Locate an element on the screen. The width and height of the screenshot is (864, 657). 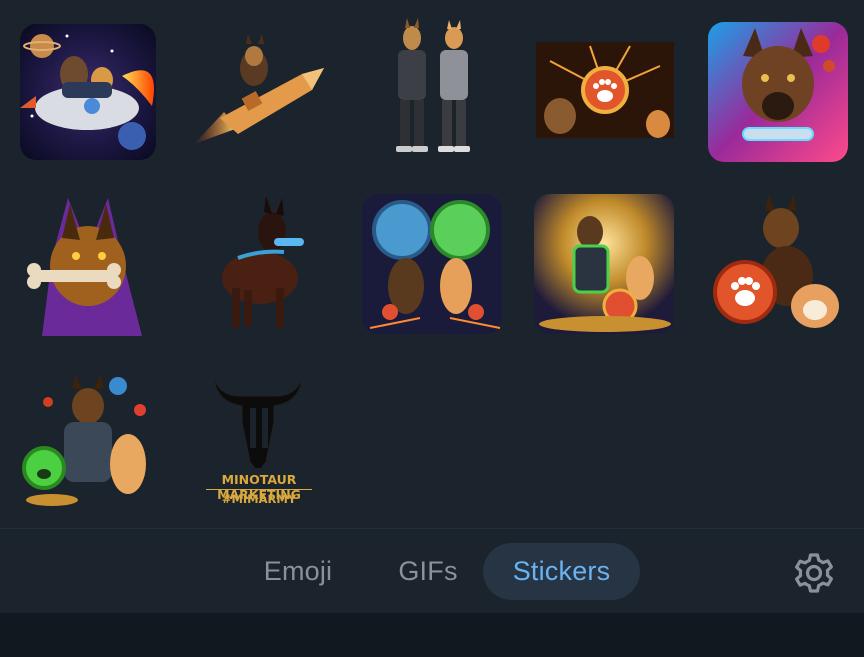
sticker-armored-shepherd-shiba-art is located at coordinates (604, 264).